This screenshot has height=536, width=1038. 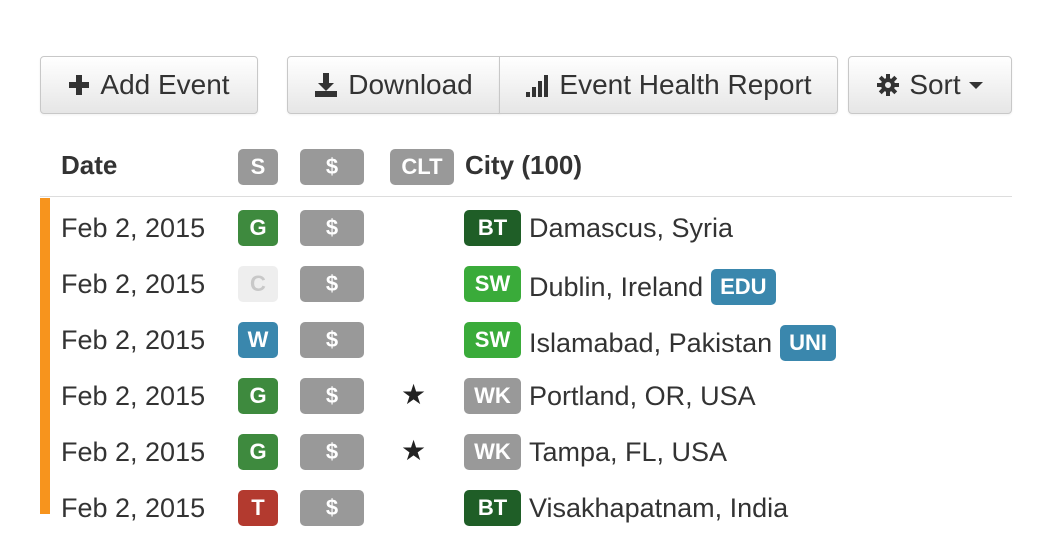 I want to click on header-divider, so click(x=526, y=196).